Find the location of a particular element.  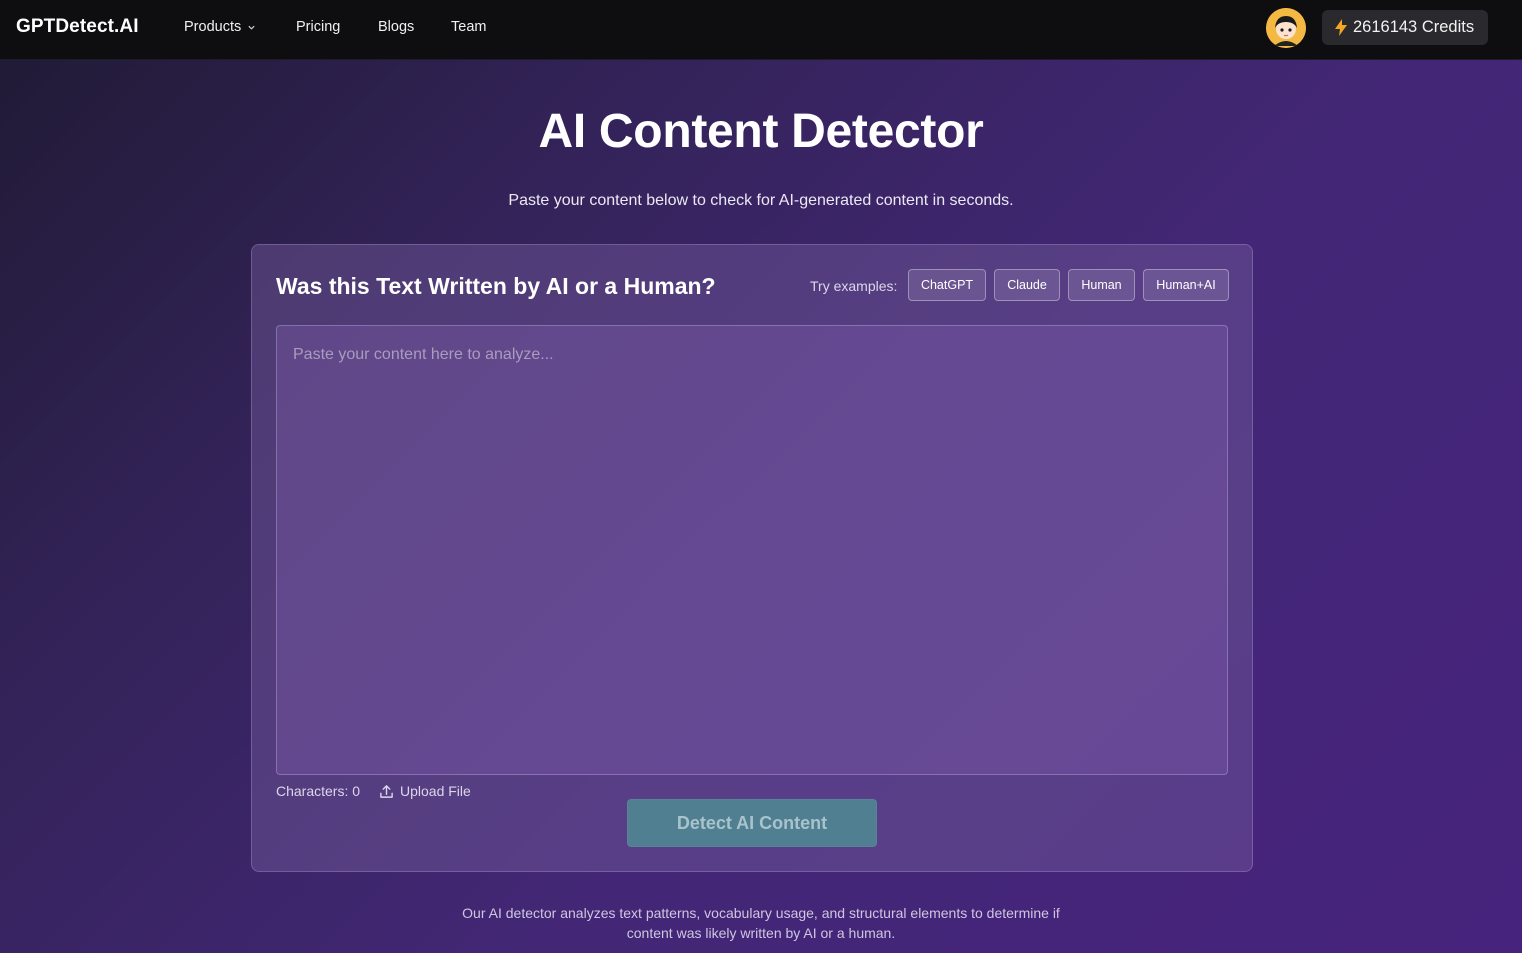

character-count: Characters: 0 is located at coordinates (318, 791).